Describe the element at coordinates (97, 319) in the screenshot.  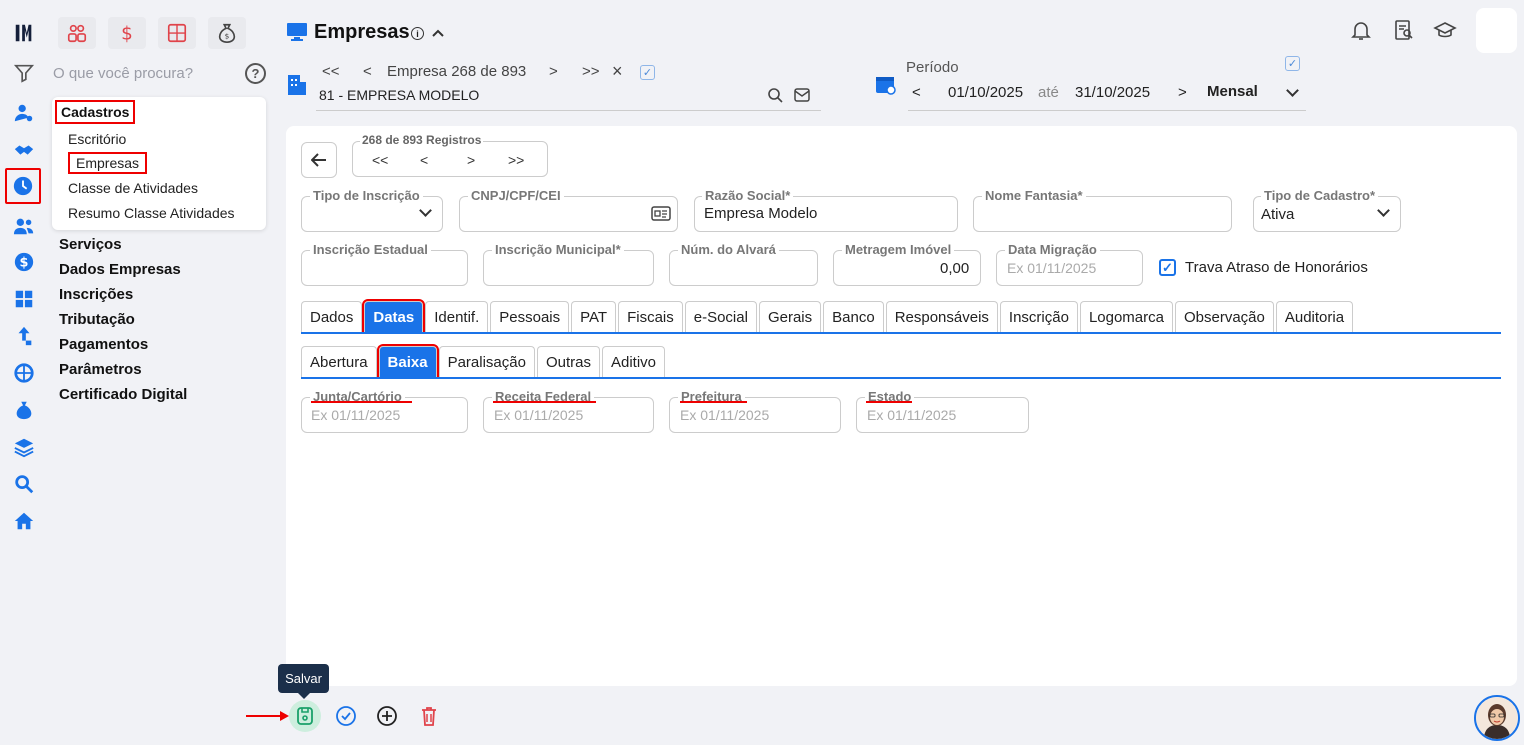
I see `menu-tributacao: Tributação` at that location.